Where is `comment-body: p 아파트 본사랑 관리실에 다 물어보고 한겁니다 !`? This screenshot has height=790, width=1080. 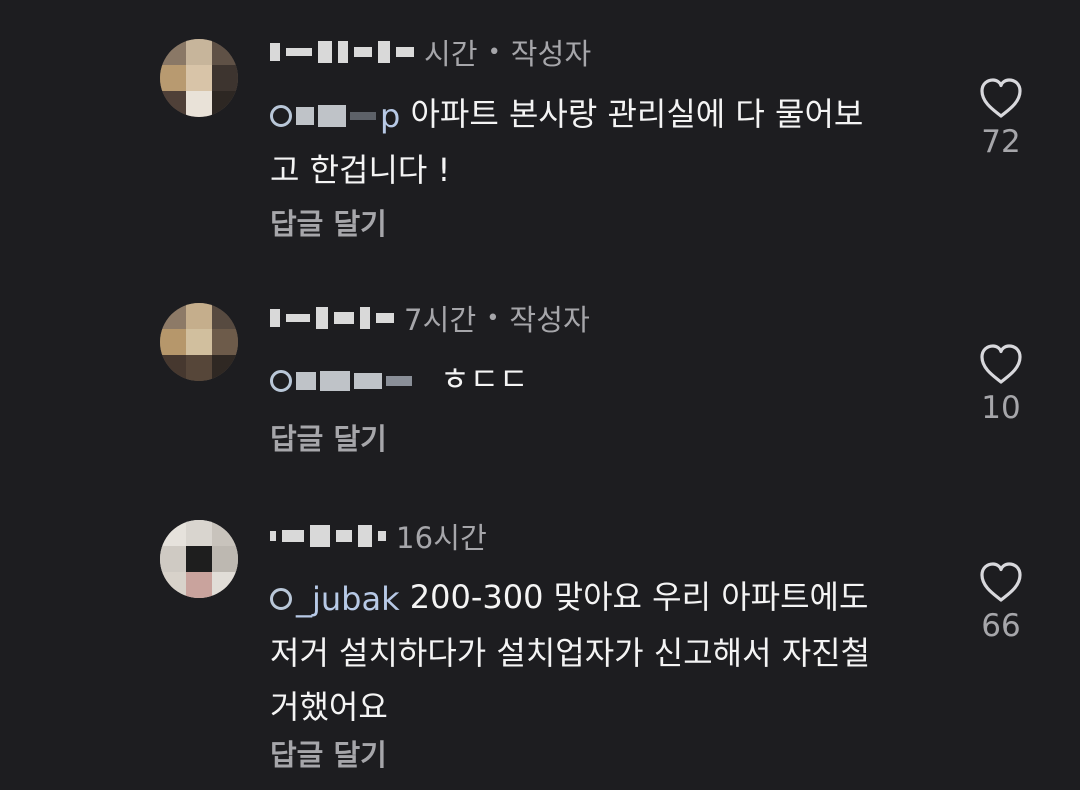
comment-body: p 아파트 본사랑 관리실에 다 물어보고 한겁니다 ! is located at coordinates (575, 142).